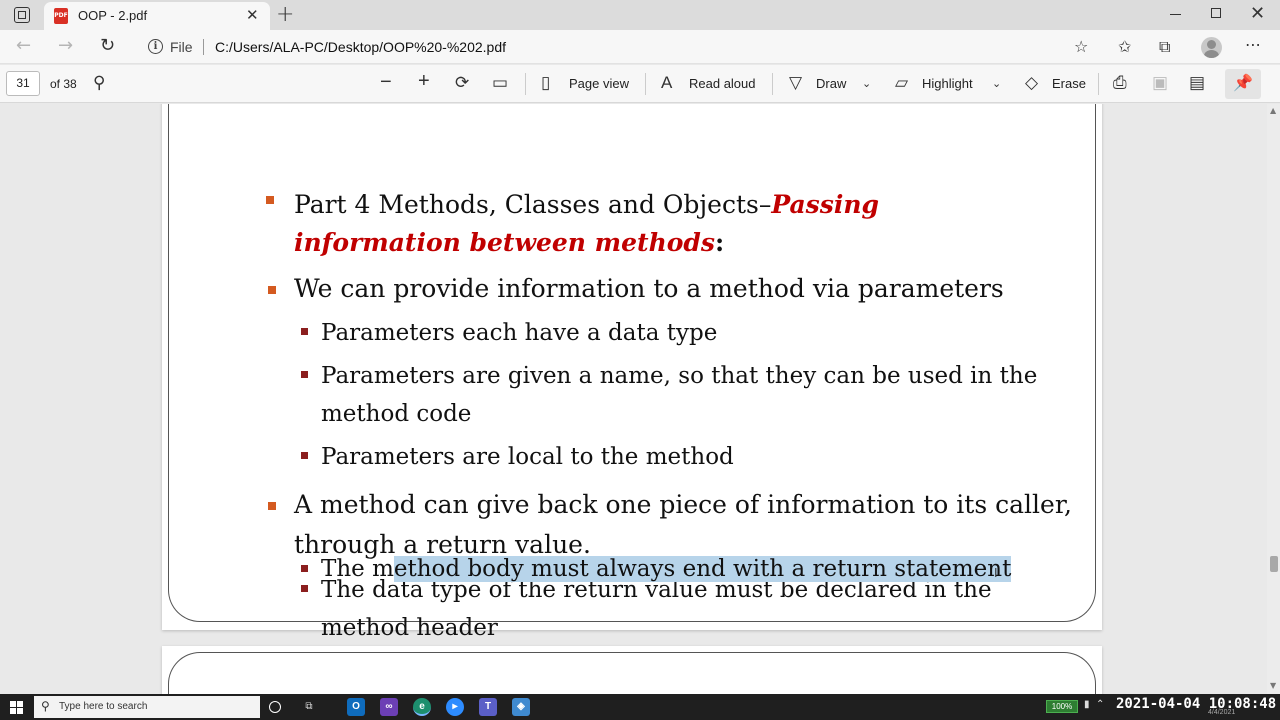 This screenshot has height=720, width=1280. Describe the element at coordinates (386, 82) in the screenshot. I see `zoom-out-icon: −` at that location.